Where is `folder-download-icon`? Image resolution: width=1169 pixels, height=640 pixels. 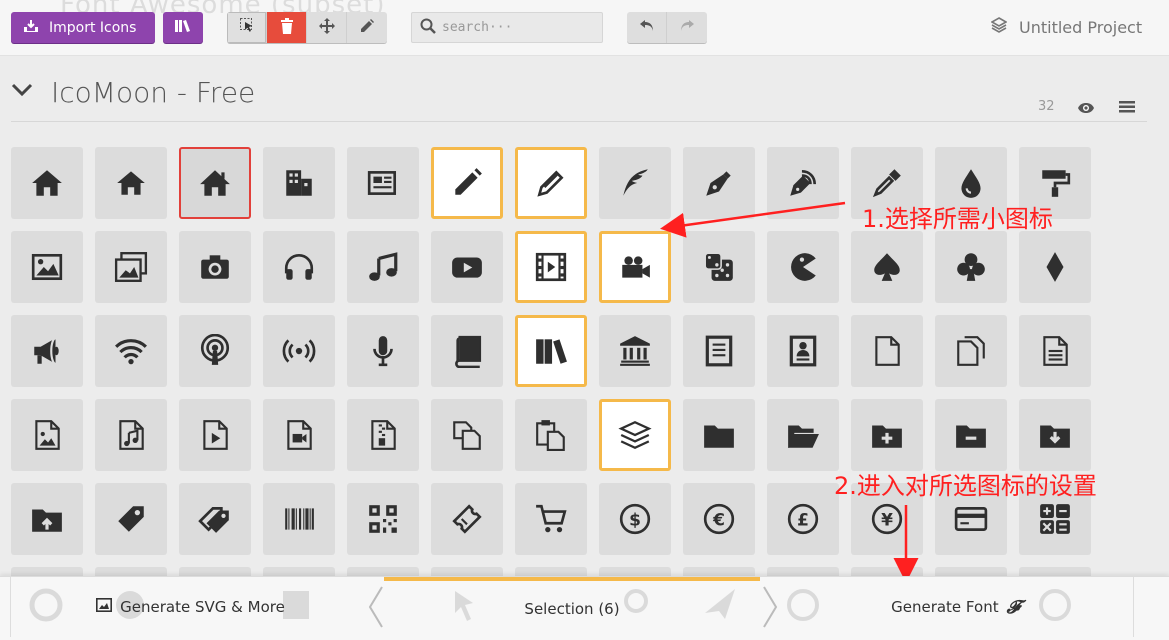 folder-download-icon is located at coordinates (1055, 435).